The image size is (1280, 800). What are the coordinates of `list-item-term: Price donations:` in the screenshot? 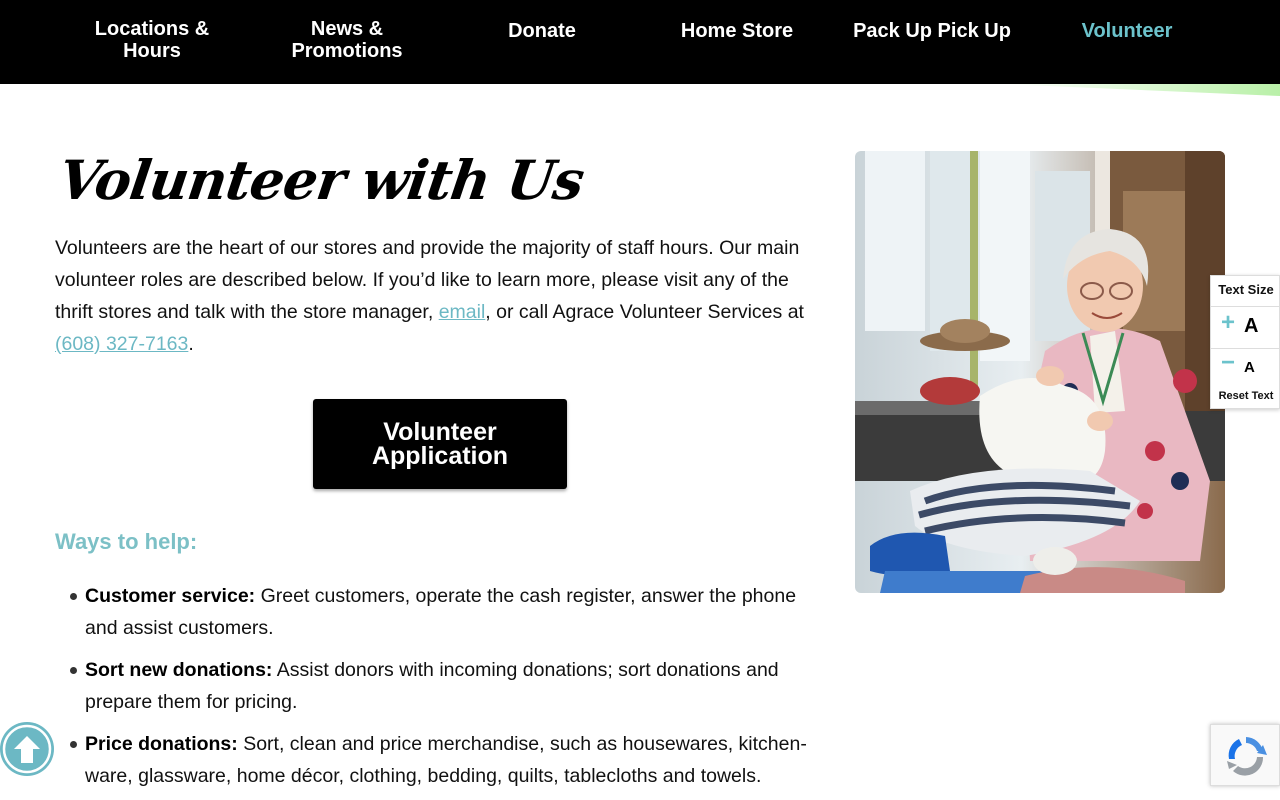 It's located at (161, 744).